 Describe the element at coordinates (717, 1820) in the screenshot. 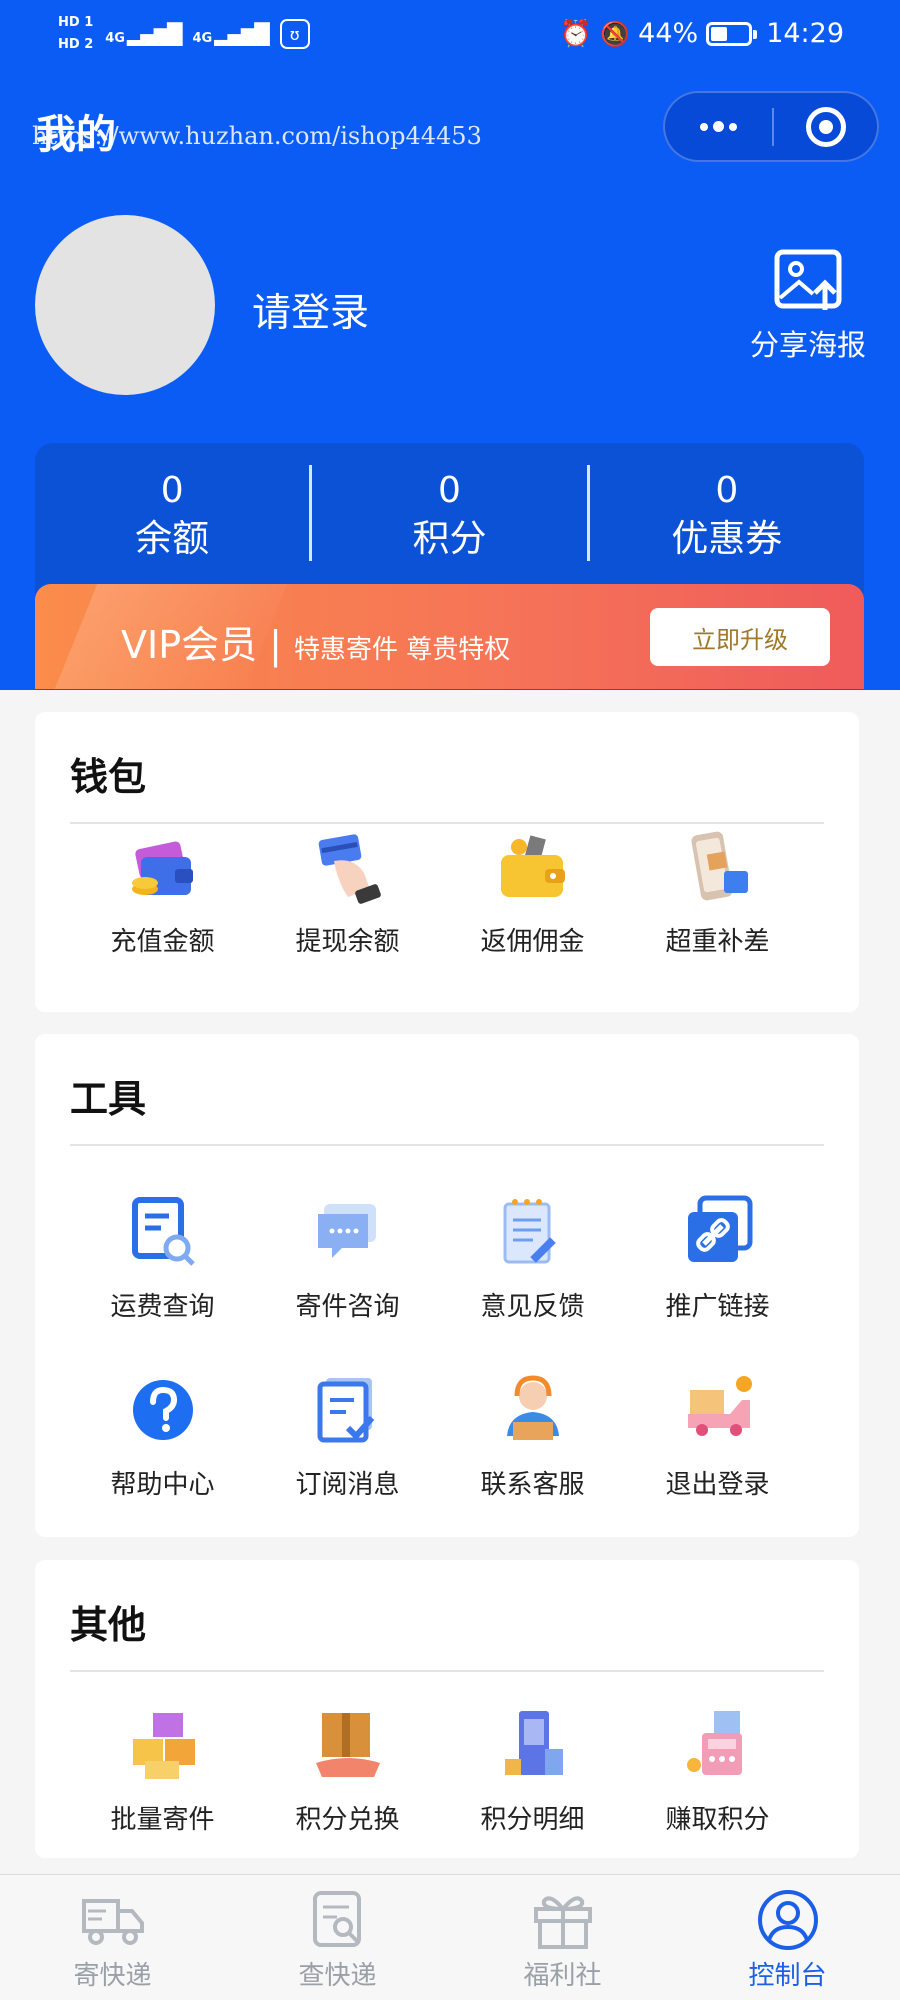

I see `item-label: 赚取积分` at that location.